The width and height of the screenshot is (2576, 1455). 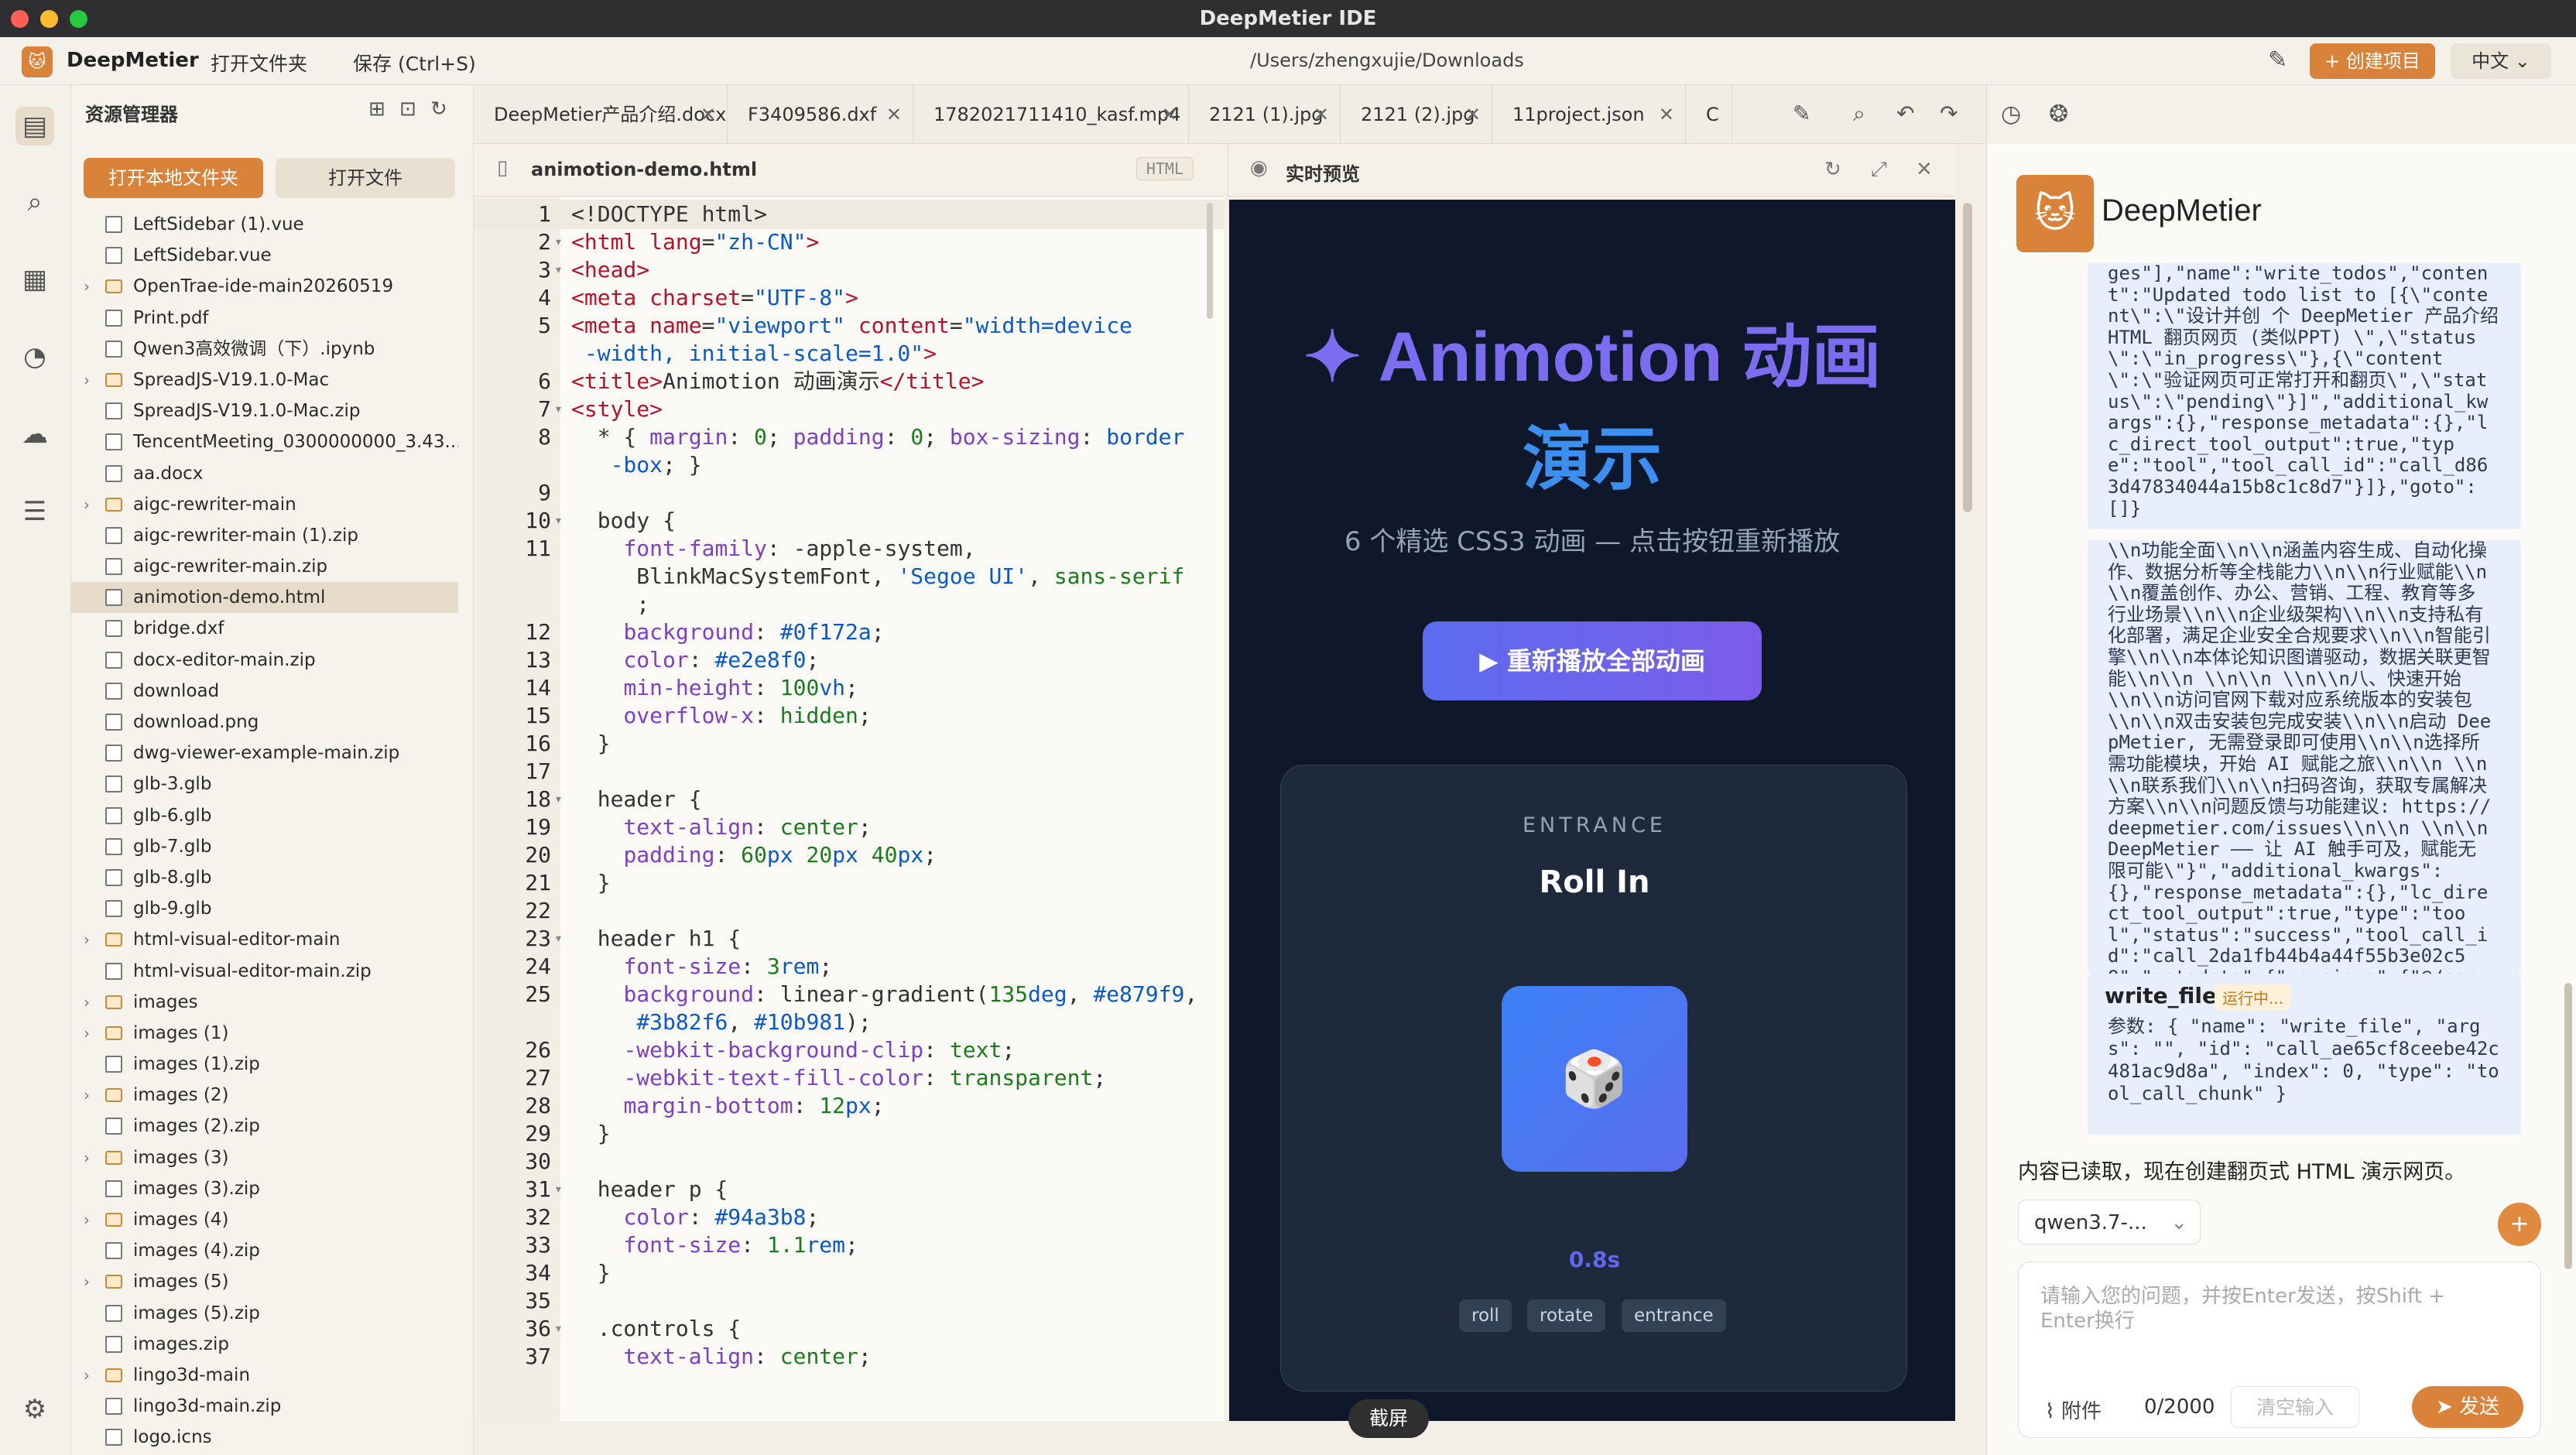 What do you see at coordinates (1709, 114) in the screenshot?
I see `editor-tab: C` at bounding box center [1709, 114].